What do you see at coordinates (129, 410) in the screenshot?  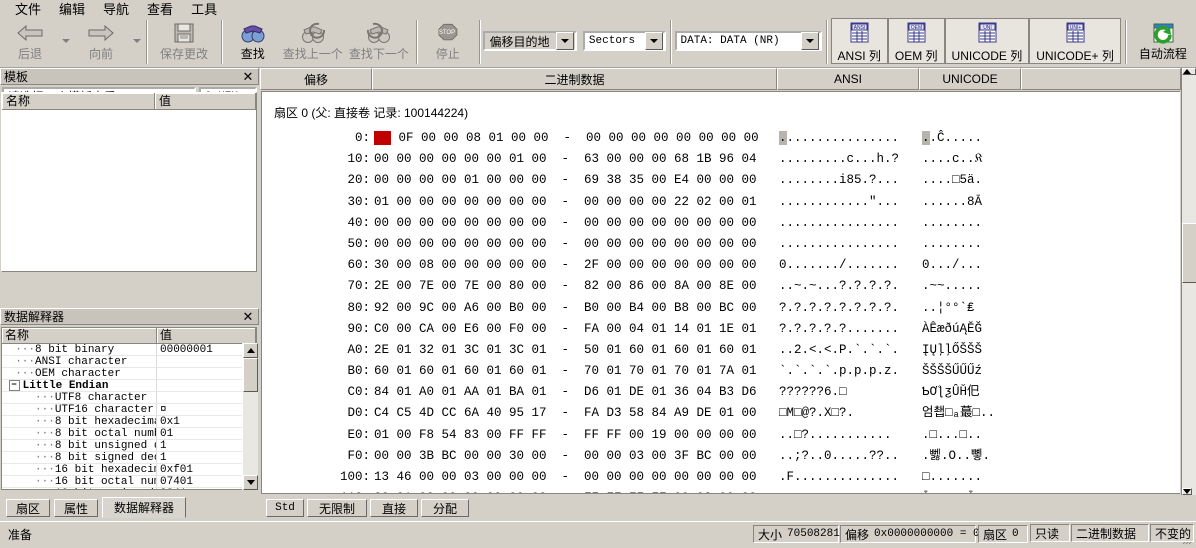 I see `data-interpreter-row: ··· UTF16 character ¤` at bounding box center [129, 410].